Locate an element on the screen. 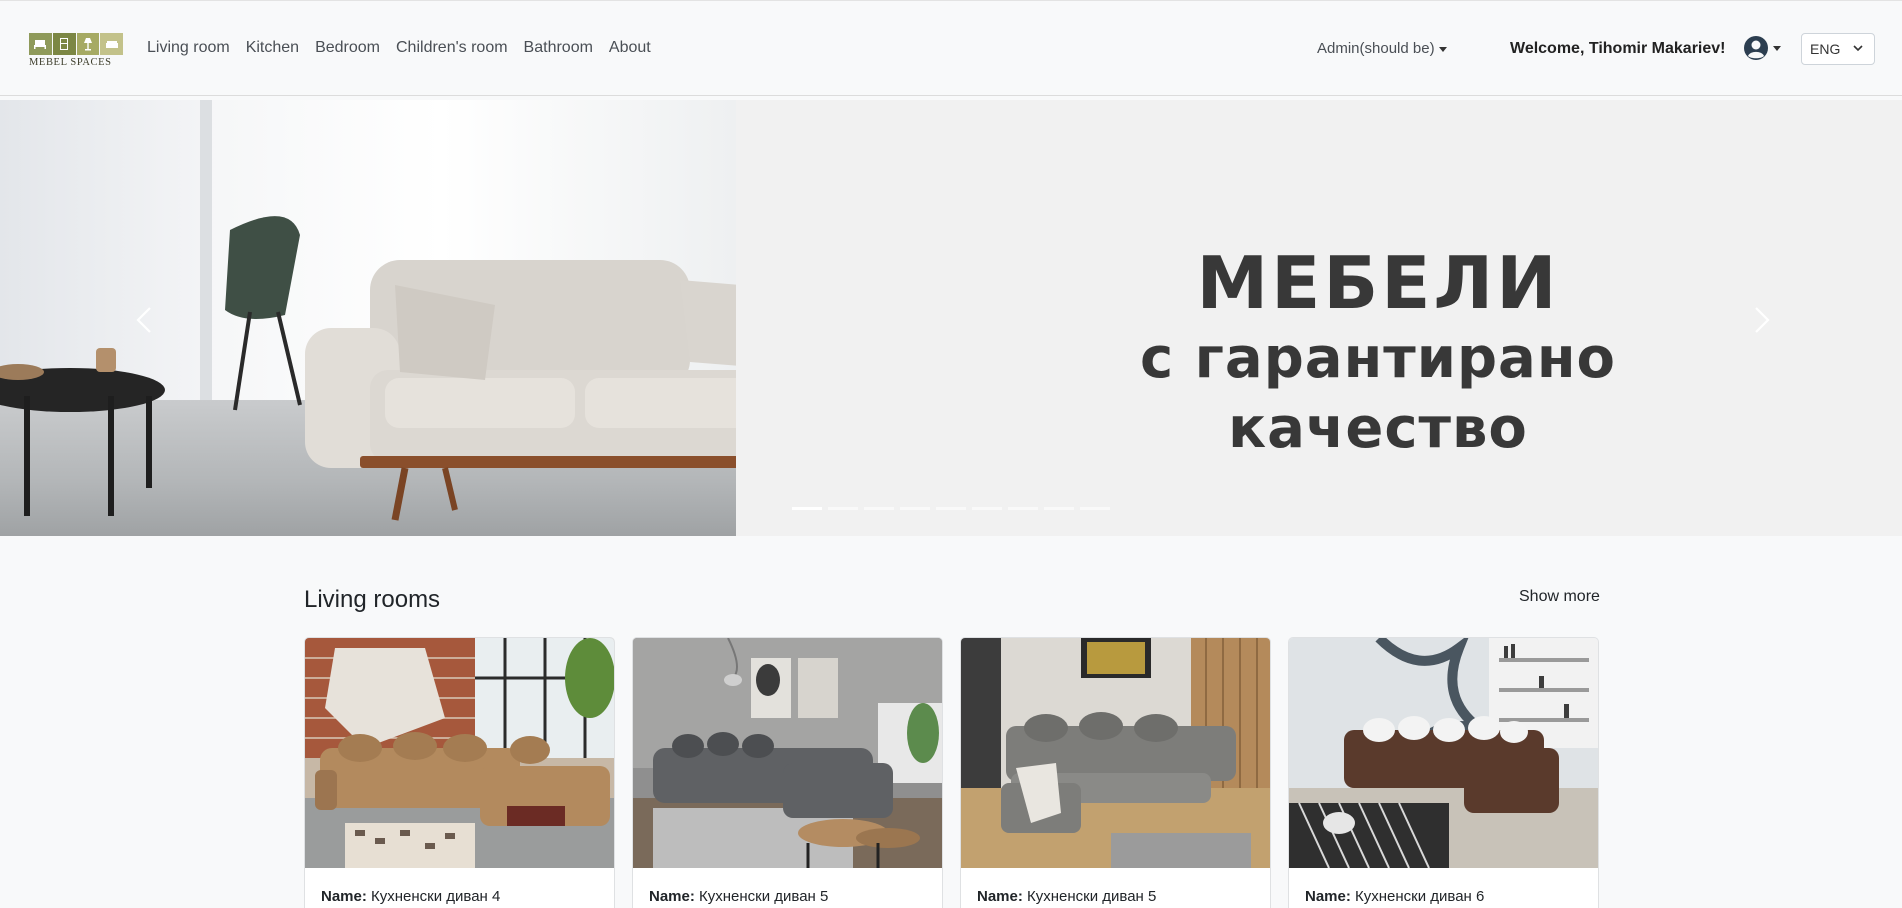 Image resolution: width=1902 pixels, height=908 pixels. product-card: Name: Кухненски диван 4 is located at coordinates (459, 772).